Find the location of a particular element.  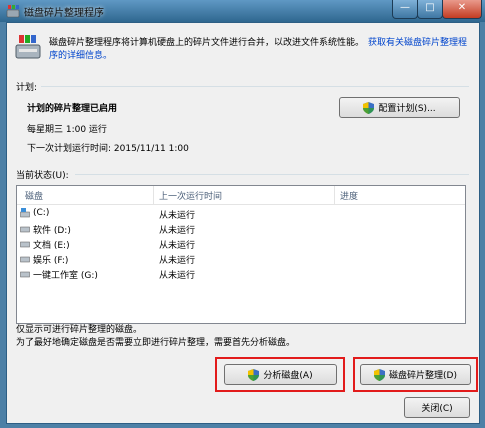

disk-row: 文档 (E:) 从未运行 is located at coordinates (241, 243).